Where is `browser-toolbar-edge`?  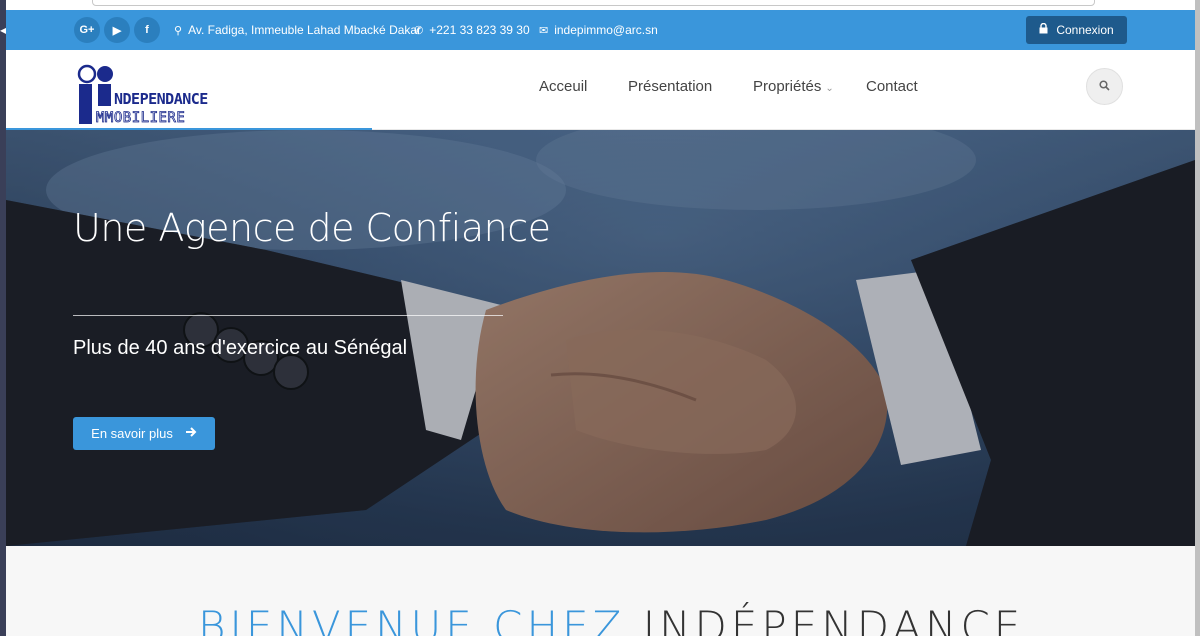
browser-toolbar-edge is located at coordinates (600, 5).